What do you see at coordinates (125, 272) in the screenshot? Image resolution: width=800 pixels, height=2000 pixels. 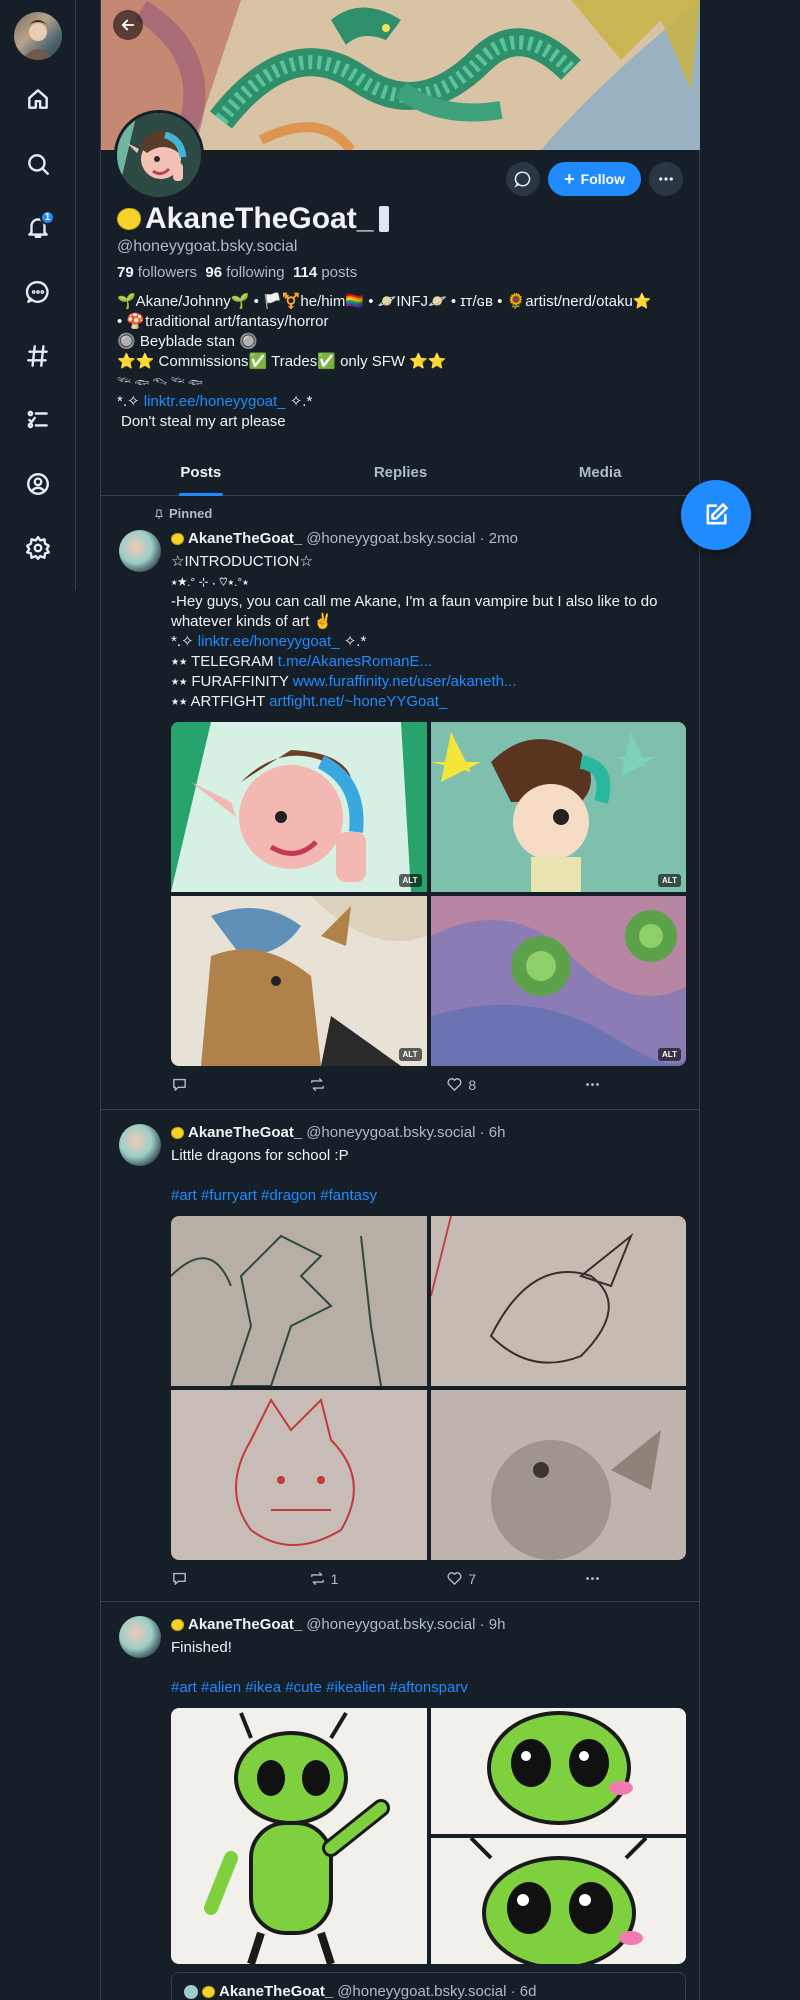 I see `followers-count: 79` at bounding box center [125, 272].